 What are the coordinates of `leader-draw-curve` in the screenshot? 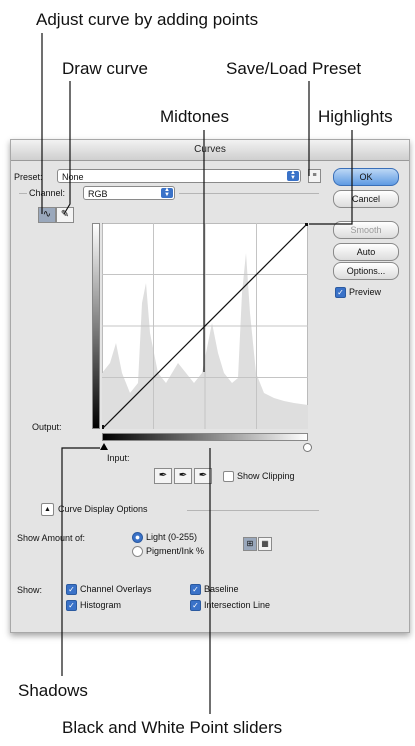 It's located at (67, 148).